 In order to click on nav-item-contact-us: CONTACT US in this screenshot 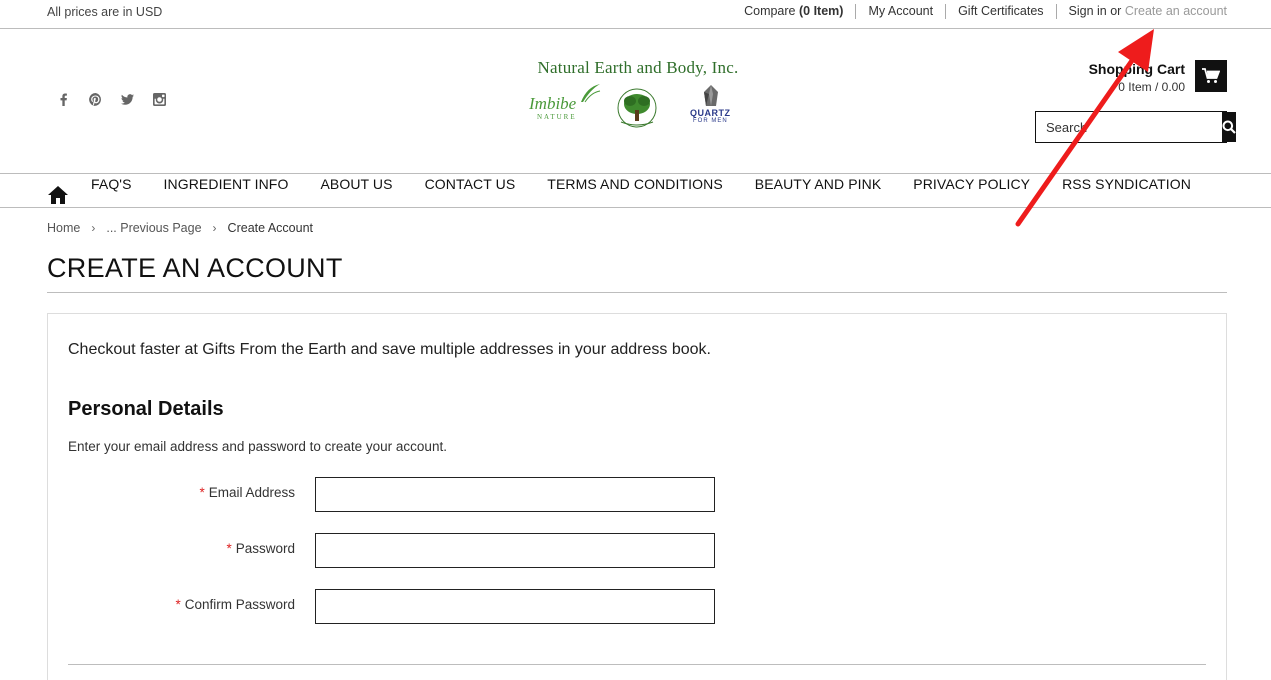, I will do `click(470, 184)`.